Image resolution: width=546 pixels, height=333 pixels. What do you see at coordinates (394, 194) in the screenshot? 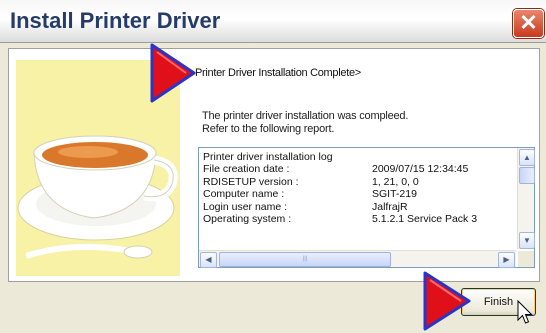
I see `report-value: SGIT-219` at bounding box center [394, 194].